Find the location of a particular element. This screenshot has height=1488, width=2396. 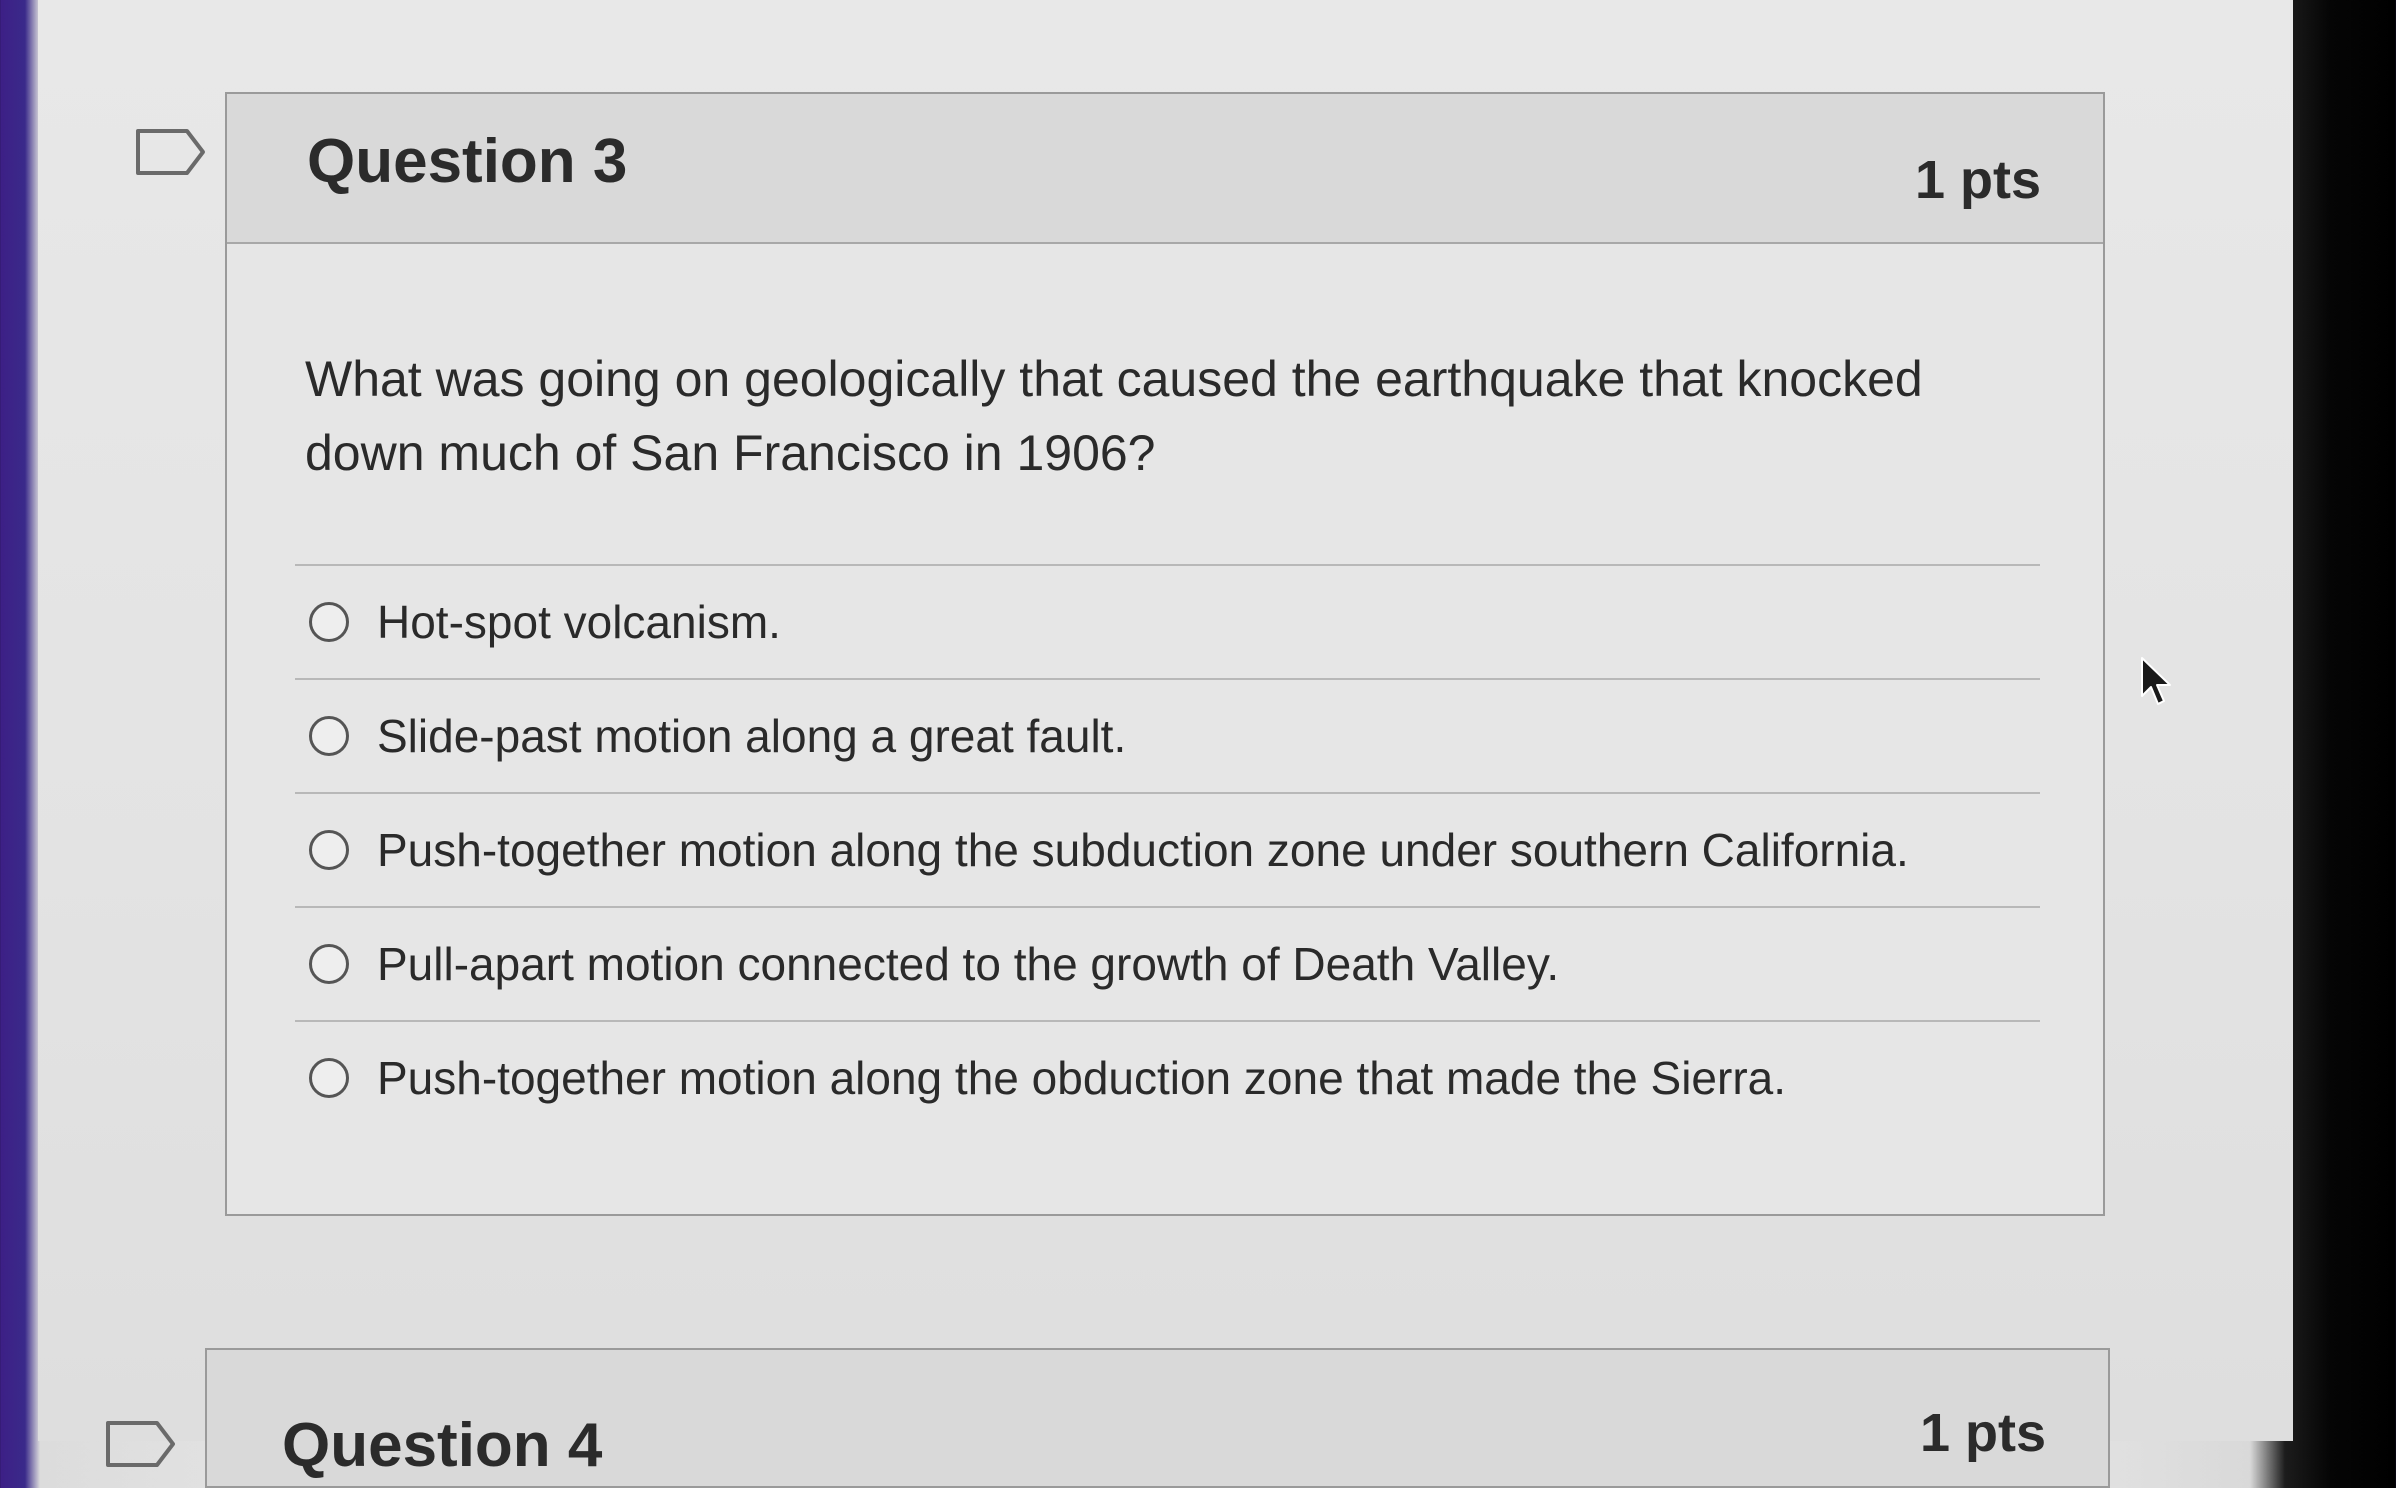

next-question-card: Question 4 1 pts is located at coordinates (1157, 1418).